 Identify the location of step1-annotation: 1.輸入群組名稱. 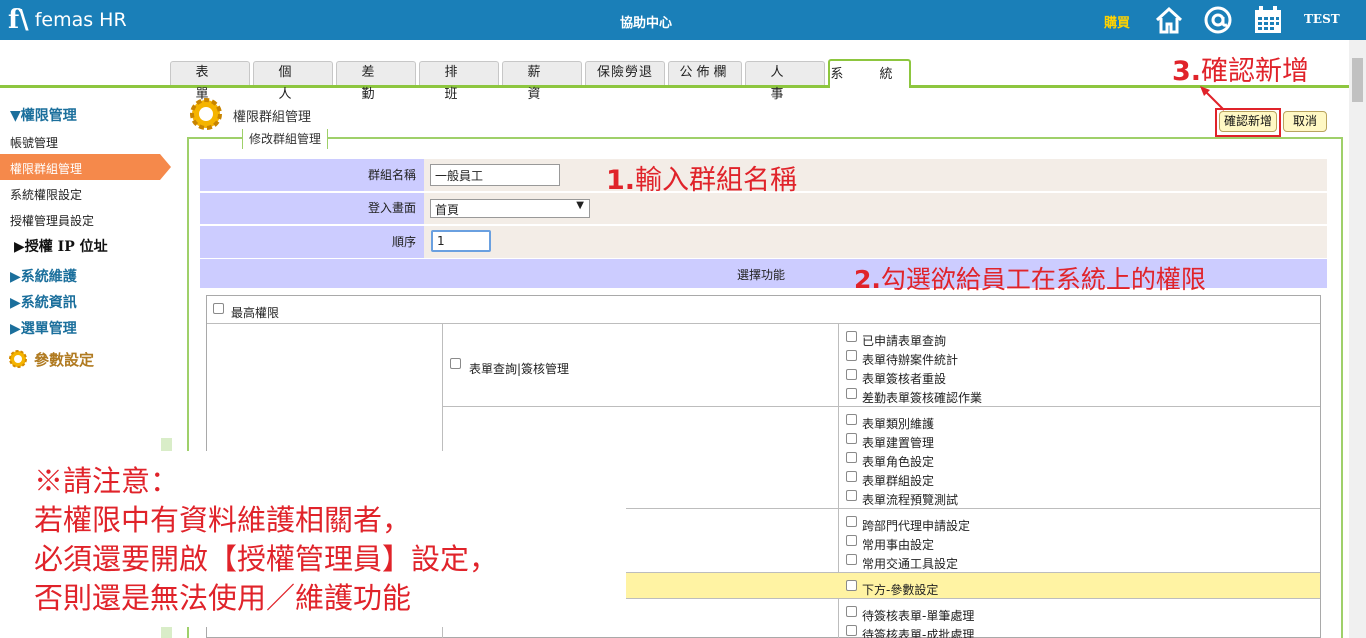
(701, 177).